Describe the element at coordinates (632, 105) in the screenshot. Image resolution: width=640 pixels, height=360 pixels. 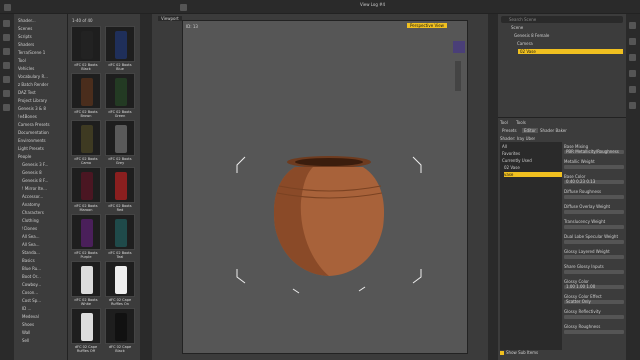
I see `gear-icon` at that location.